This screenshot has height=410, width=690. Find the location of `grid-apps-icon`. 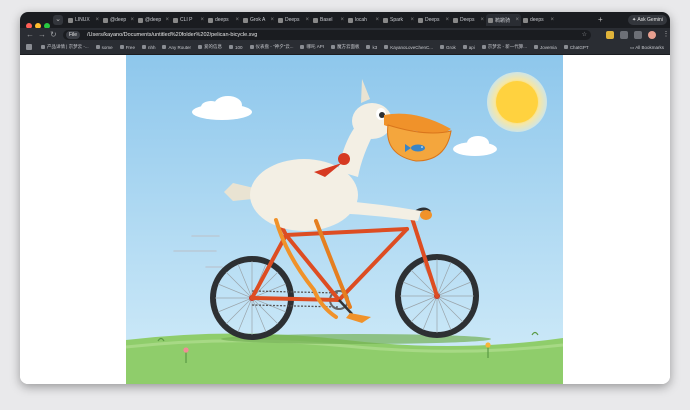

grid-apps-icon is located at coordinates (30, 47).